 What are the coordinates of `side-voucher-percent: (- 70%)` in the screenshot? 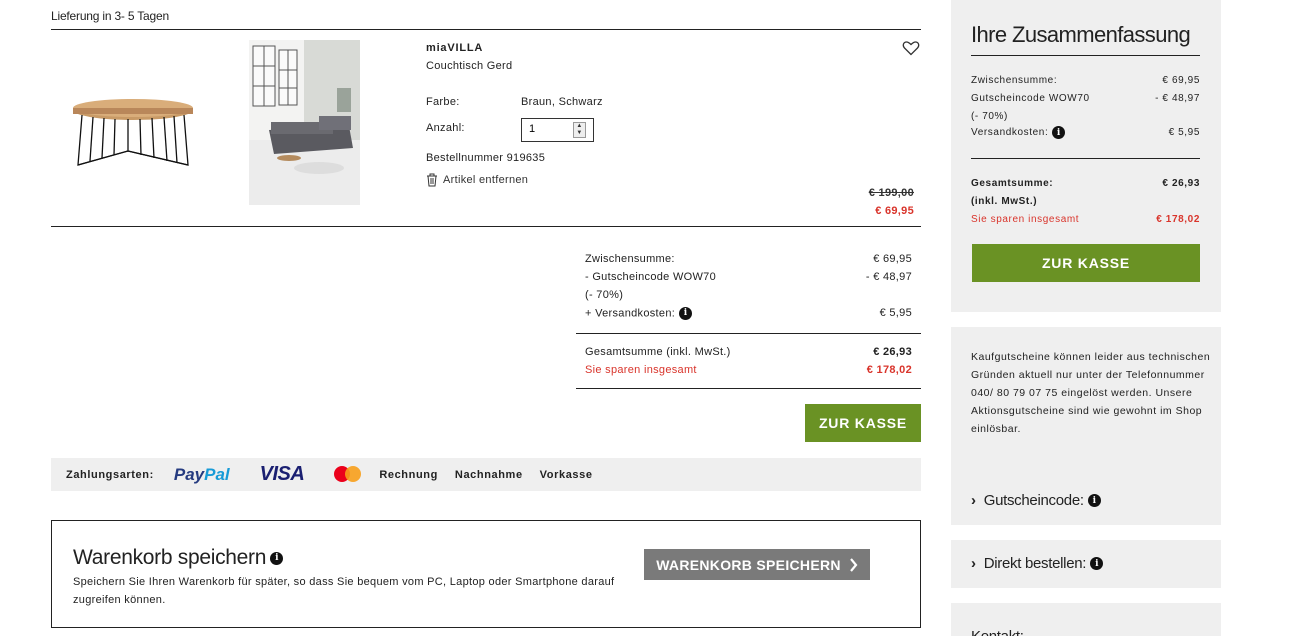 It's located at (989, 116).